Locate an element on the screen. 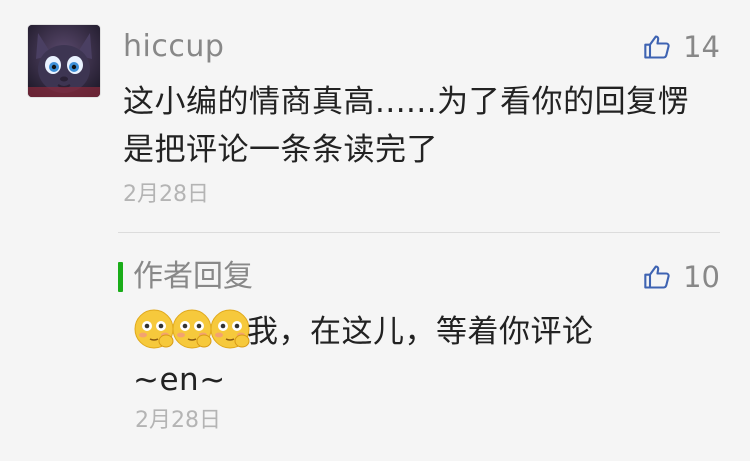 Image resolution: width=750 pixels, height=461 pixels. author-reply-label: 作者回复 is located at coordinates (185, 277).